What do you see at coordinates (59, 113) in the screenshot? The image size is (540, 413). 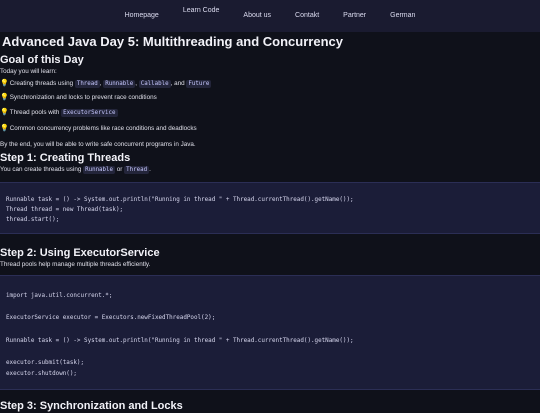 I see `list-item: 💡Thread pools with ExecutorService` at bounding box center [59, 113].